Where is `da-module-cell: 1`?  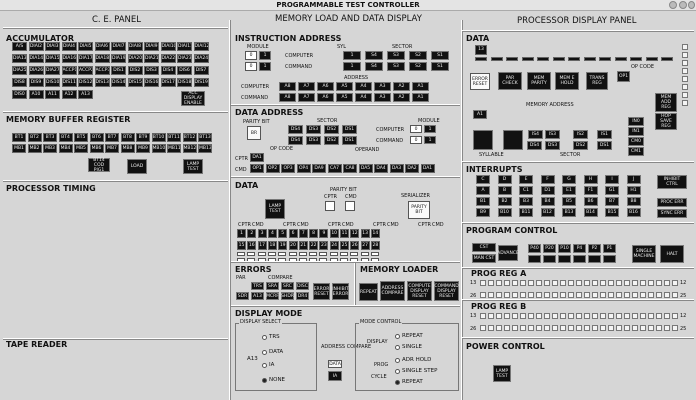 da-module-cell: 1 is located at coordinates (430, 129).